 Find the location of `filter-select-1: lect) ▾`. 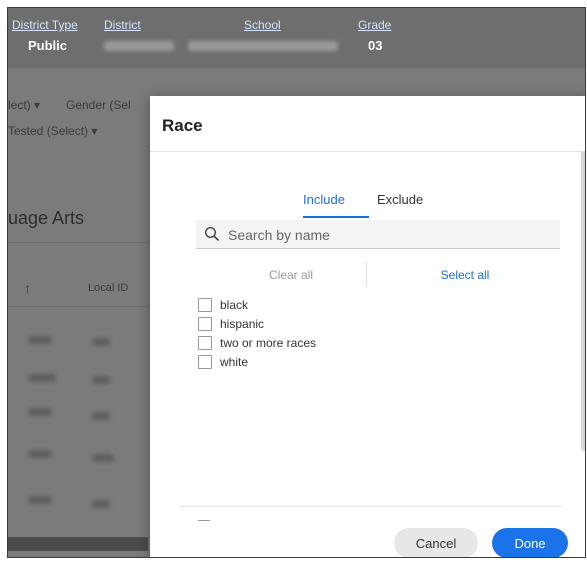

filter-select-1: lect) ▾ is located at coordinates (24, 105).